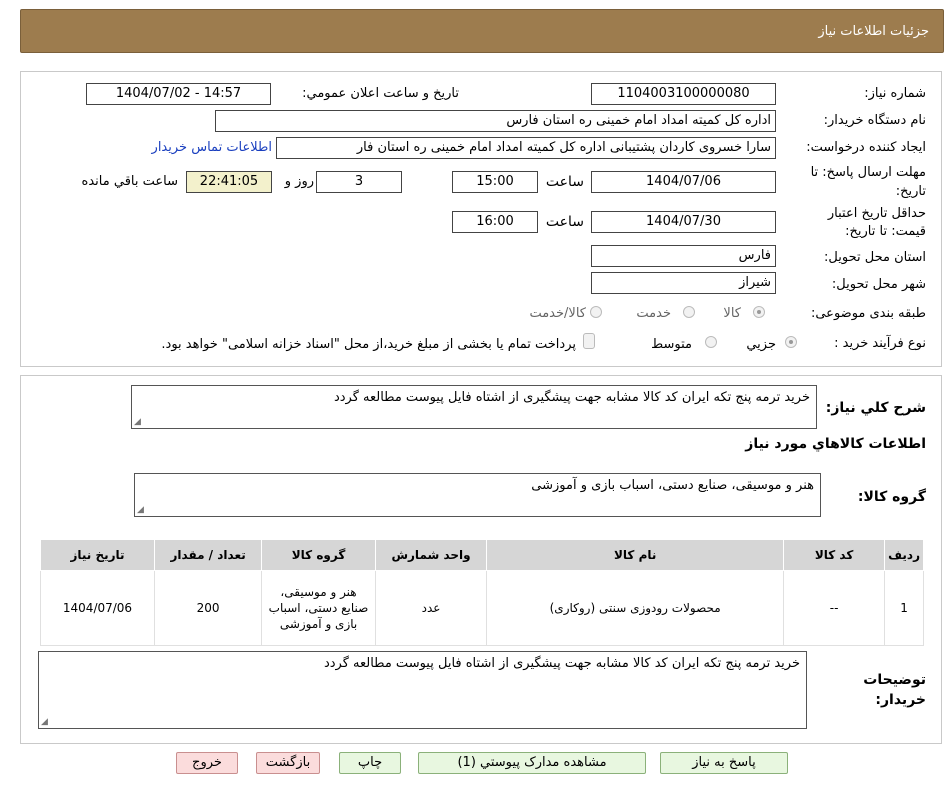  What do you see at coordinates (683, 283) in the screenshot?
I see `city-field: شیراز` at bounding box center [683, 283].